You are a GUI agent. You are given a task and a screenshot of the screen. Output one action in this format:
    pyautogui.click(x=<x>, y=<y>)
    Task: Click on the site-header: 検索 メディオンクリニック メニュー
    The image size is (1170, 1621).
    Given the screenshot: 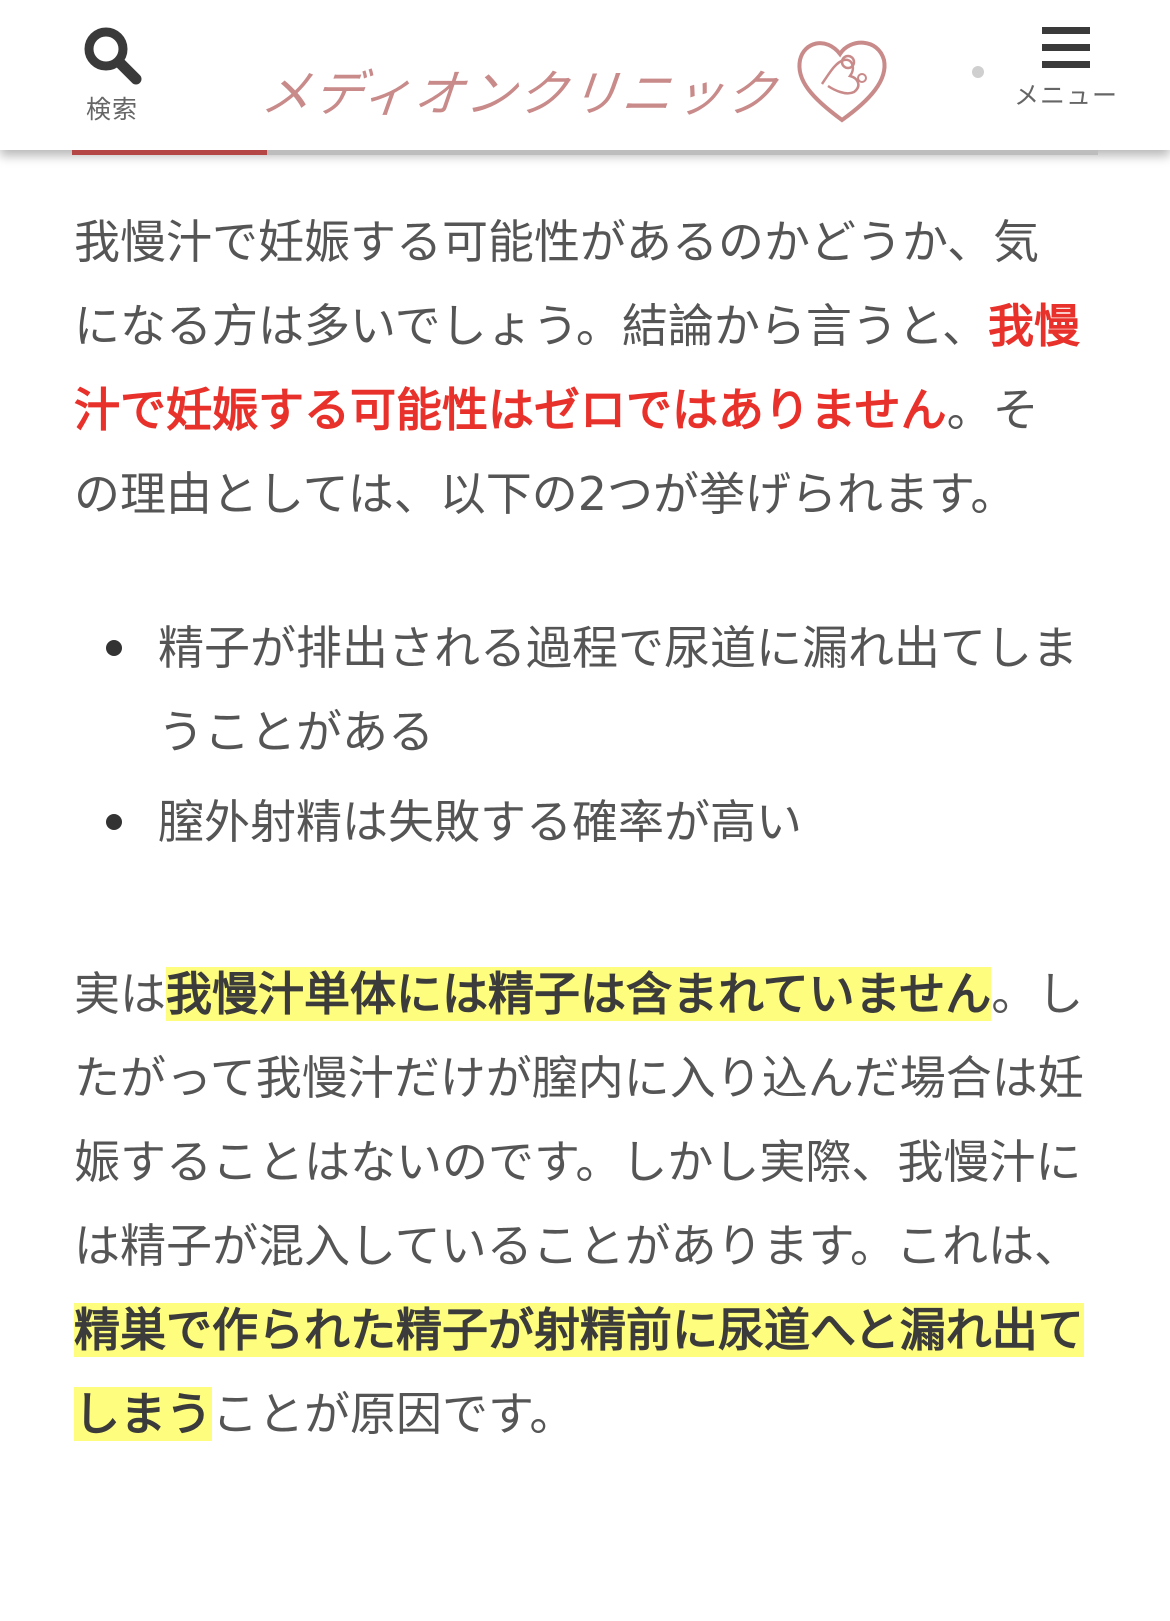 What is the action you would take?
    pyautogui.click(x=585, y=75)
    